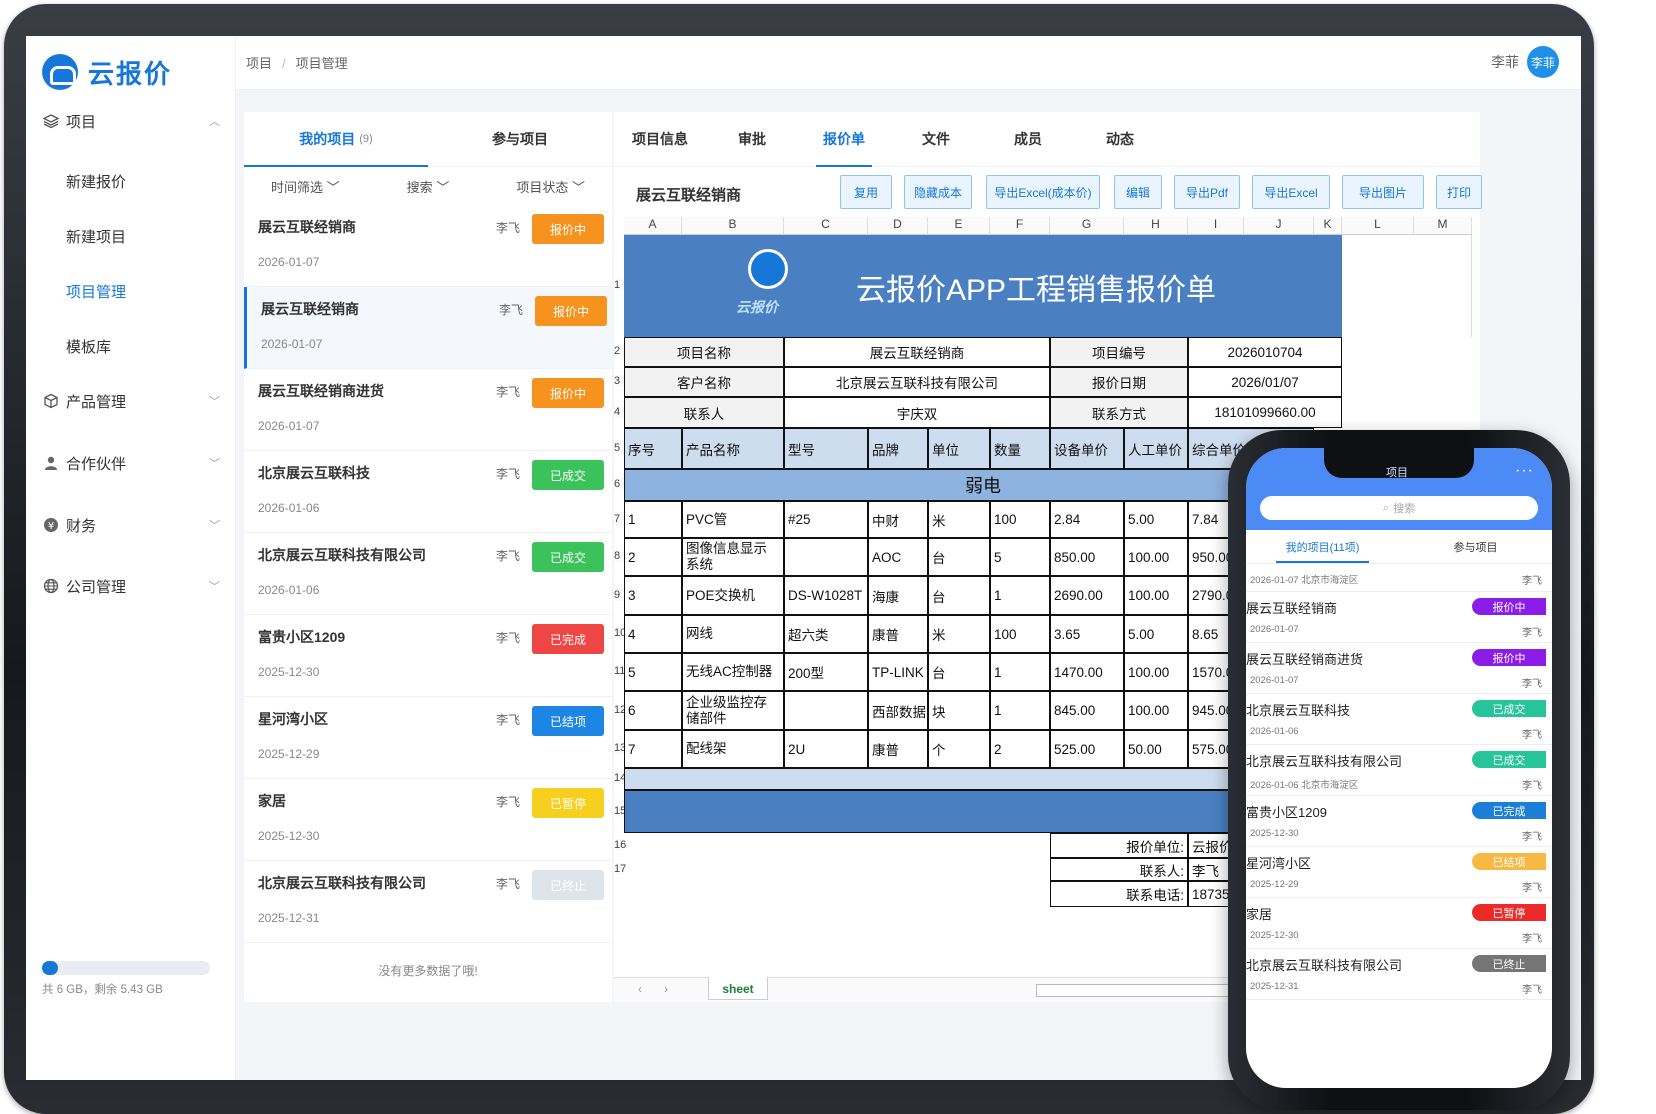  Describe the element at coordinates (752, 139) in the screenshot. I see `detail-tab: 审批` at that location.